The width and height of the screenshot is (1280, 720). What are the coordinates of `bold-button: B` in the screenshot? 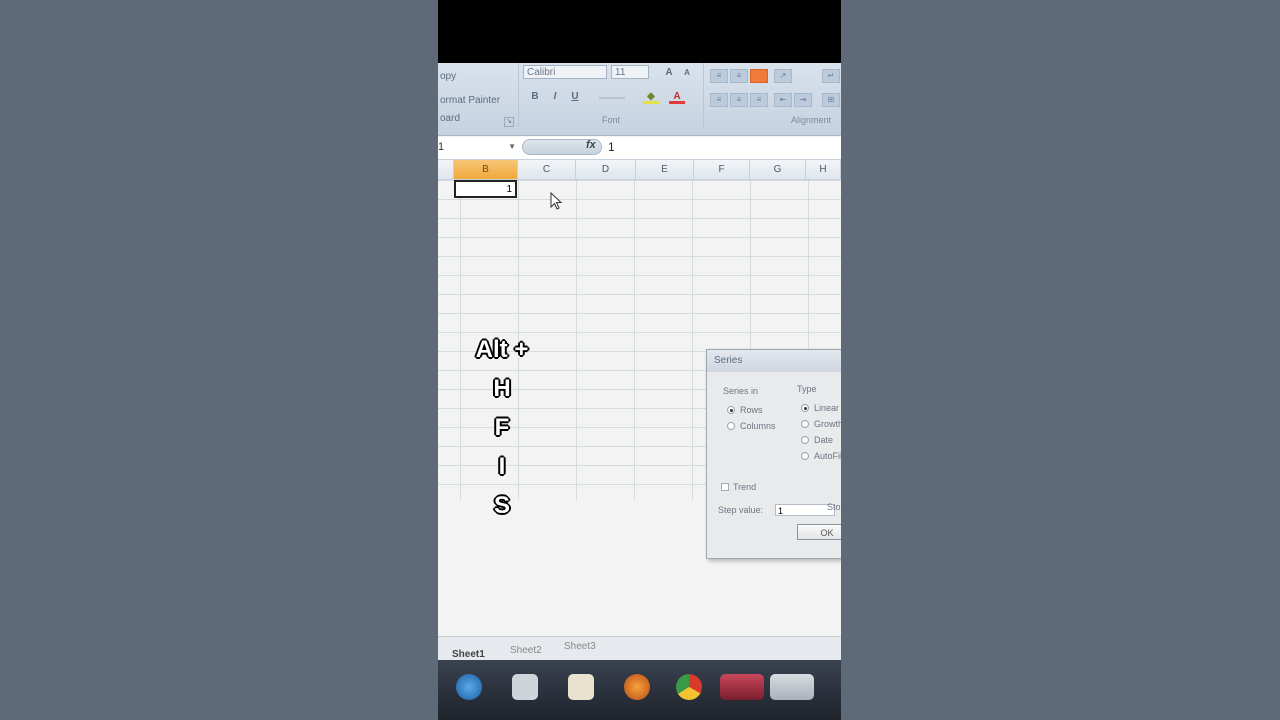 It's located at (535, 97).